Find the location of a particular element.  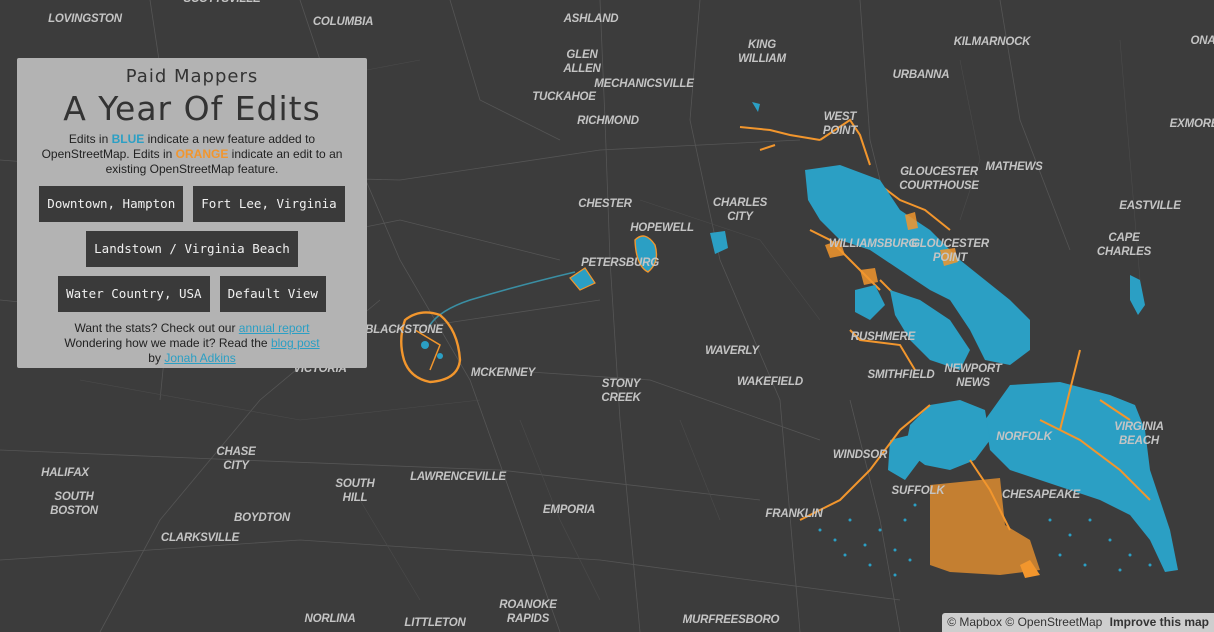

place-label-scottsville: SCOTTSVILLE is located at coordinates (222, 2).